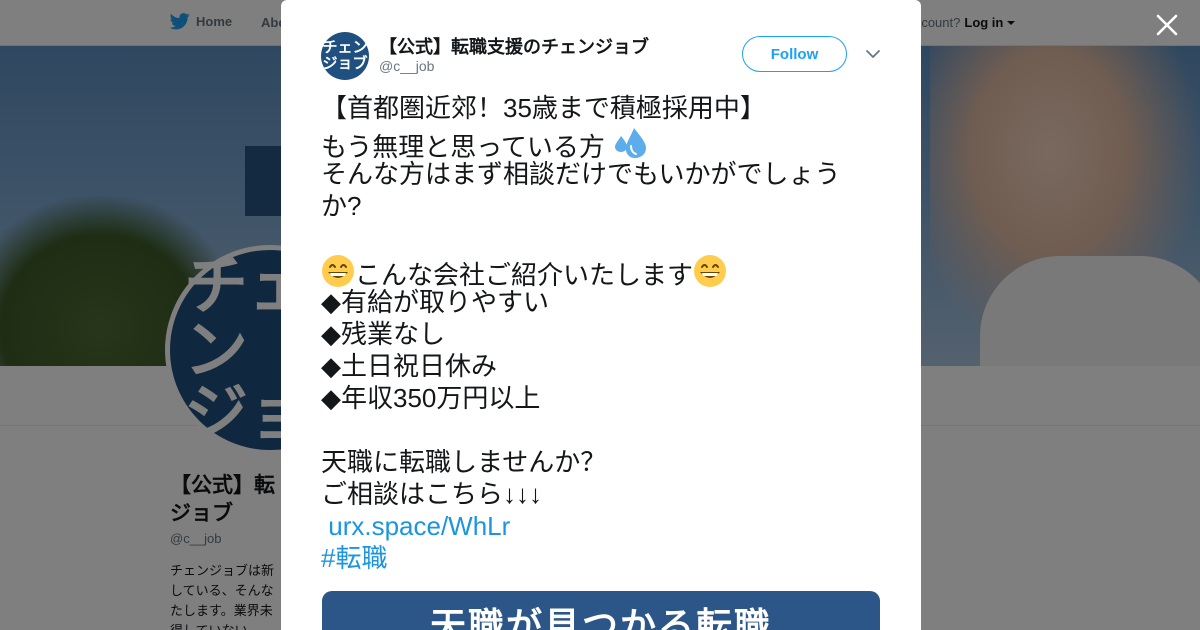 The image size is (1200, 630). Describe the element at coordinates (591, 526) in the screenshot. I see `tweet-link-line: urx.space/WhLr` at that location.